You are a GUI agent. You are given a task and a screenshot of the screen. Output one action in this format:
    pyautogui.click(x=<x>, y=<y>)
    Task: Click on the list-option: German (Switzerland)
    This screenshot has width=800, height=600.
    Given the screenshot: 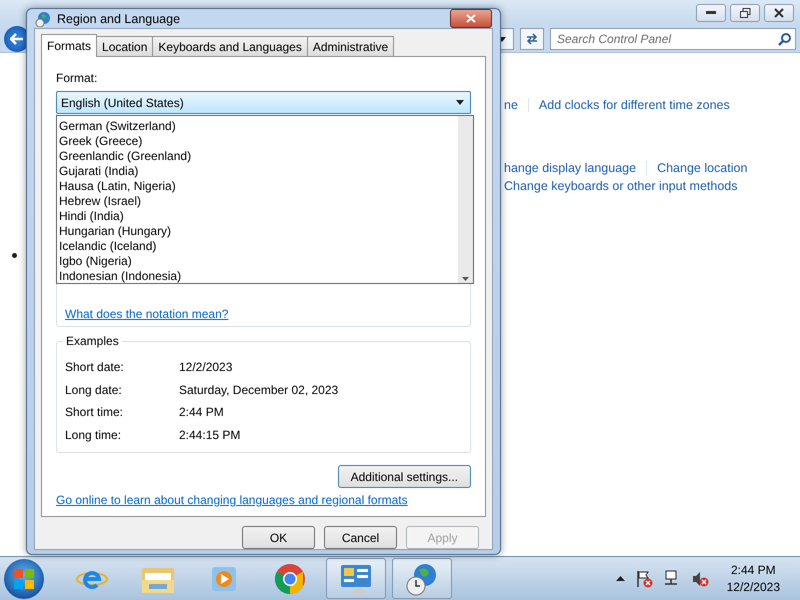 What is the action you would take?
    pyautogui.click(x=257, y=126)
    